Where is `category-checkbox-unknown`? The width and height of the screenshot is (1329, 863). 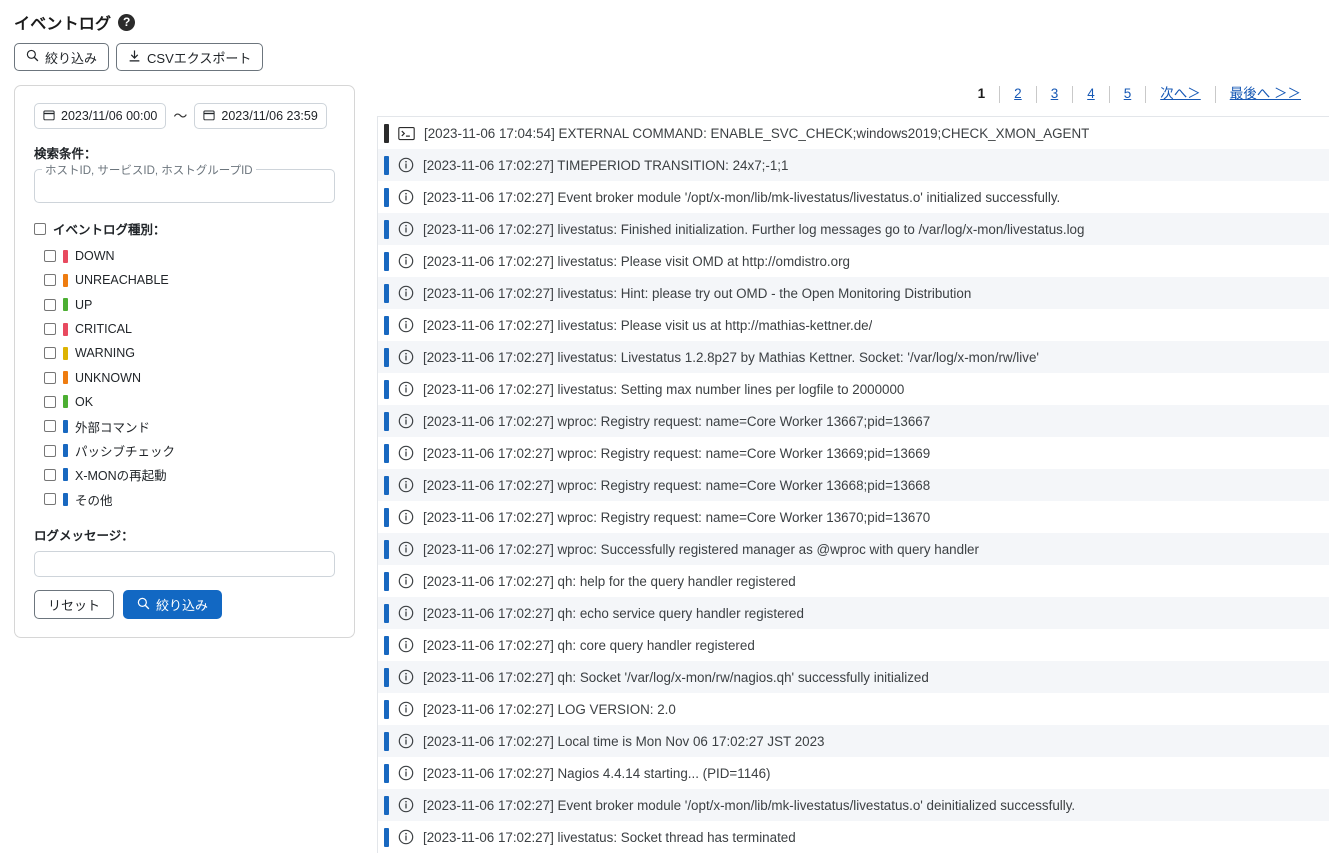
category-checkbox-unknown is located at coordinates (50, 377).